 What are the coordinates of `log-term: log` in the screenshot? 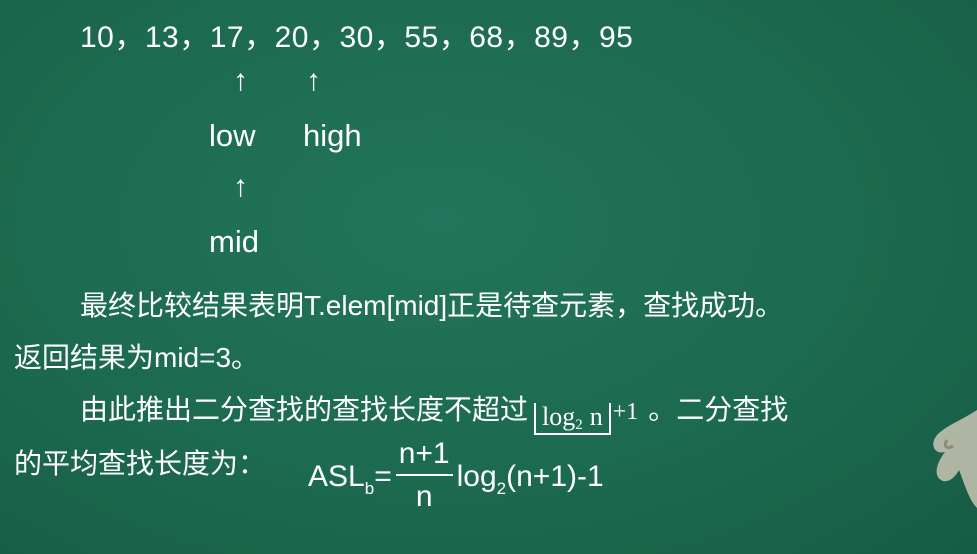 It's located at (476, 476).